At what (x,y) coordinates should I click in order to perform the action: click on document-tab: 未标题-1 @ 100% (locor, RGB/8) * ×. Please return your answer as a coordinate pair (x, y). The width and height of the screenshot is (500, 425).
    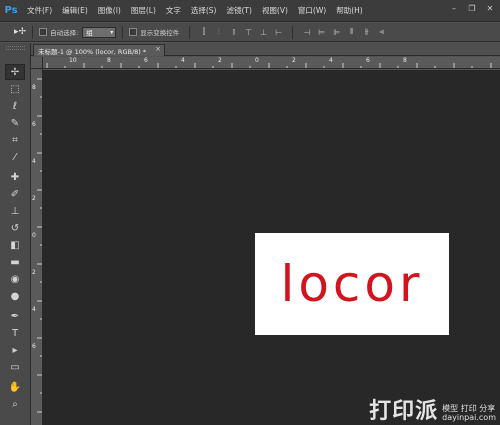
    Looking at the image, I should click on (99, 50).